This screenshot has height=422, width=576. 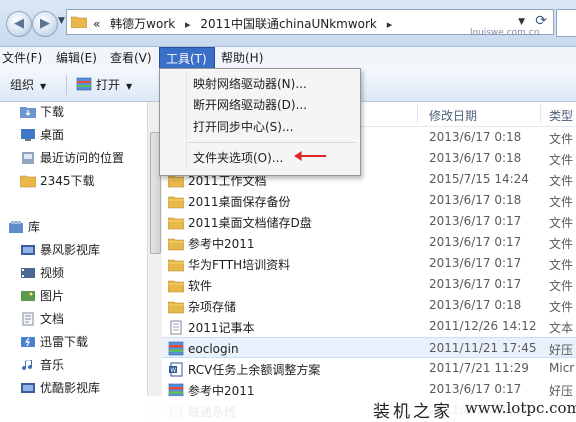 What do you see at coordinates (203, 348) in the screenshot?
I see `file-name: eoclogin` at bounding box center [203, 348].